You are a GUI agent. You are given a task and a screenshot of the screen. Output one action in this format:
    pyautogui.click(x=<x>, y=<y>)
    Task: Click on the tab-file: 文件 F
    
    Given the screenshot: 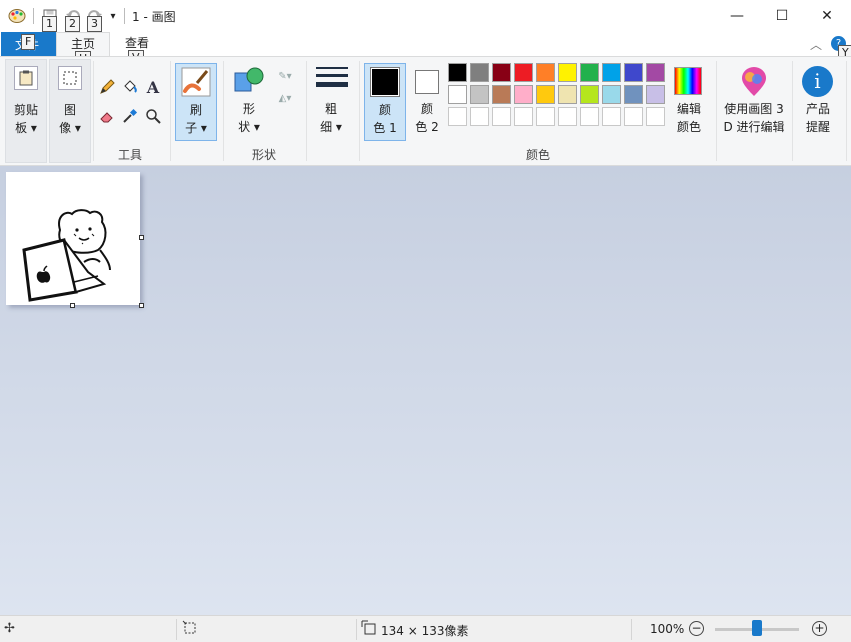 What is the action you would take?
    pyautogui.click(x=28, y=44)
    